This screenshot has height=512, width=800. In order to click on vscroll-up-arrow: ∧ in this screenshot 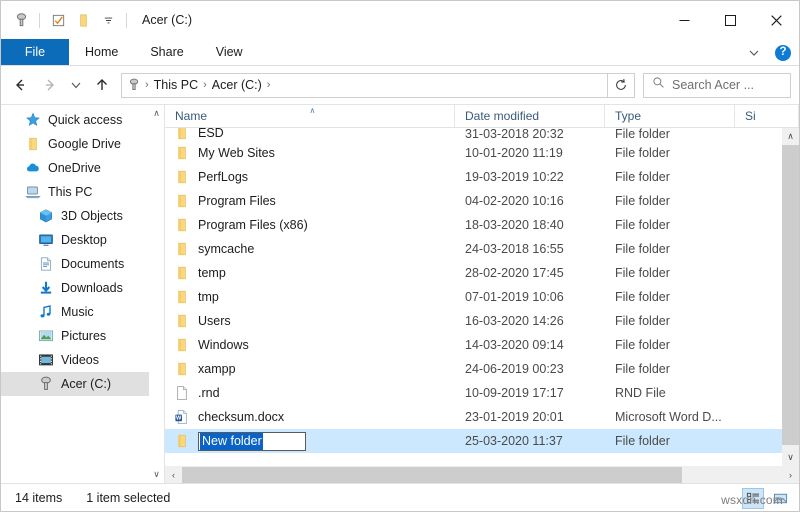, I will do `click(790, 136)`.